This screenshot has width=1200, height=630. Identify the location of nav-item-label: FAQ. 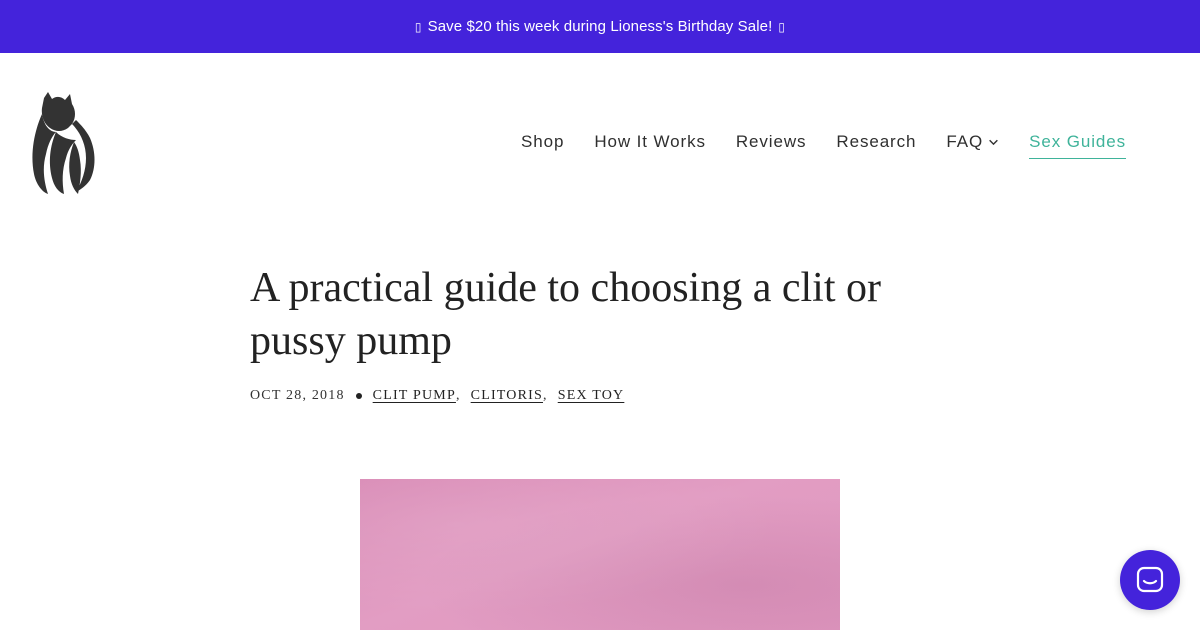
(965, 141).